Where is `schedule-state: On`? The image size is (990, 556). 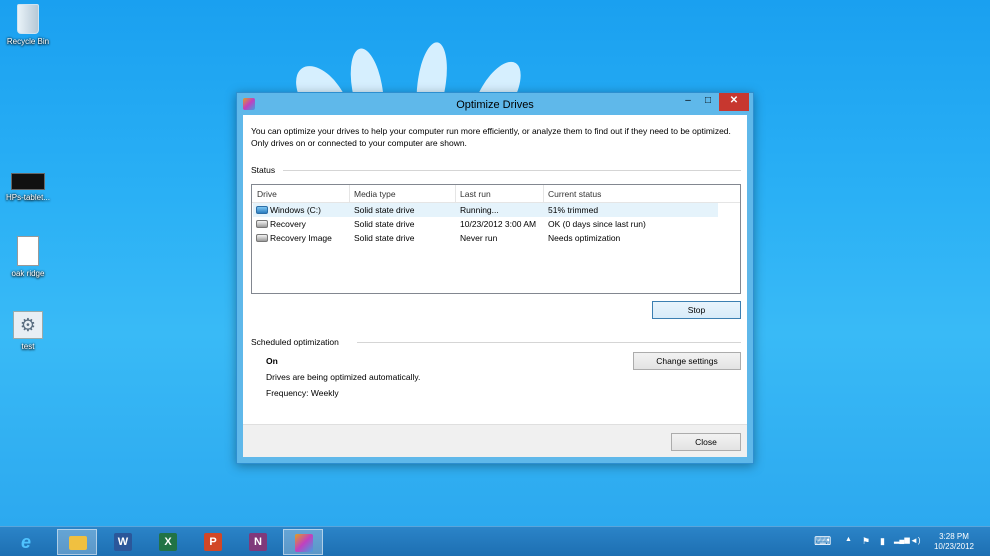 schedule-state: On is located at coordinates (272, 361).